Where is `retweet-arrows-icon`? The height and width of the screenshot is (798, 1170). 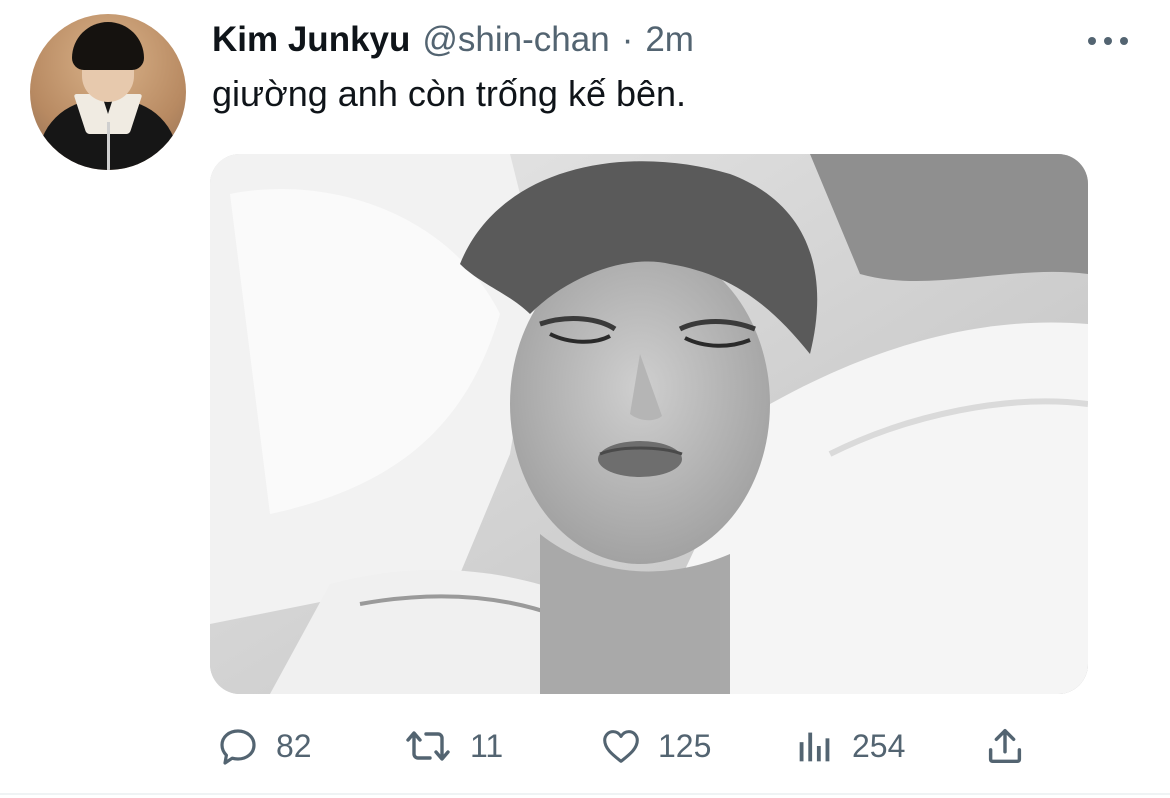
retweet-arrows-icon is located at coordinates (428, 746).